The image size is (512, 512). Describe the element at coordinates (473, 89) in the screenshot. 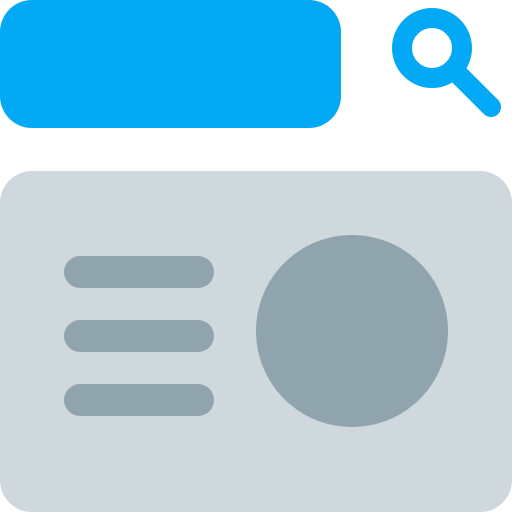

I see `magnifier-handle` at that location.